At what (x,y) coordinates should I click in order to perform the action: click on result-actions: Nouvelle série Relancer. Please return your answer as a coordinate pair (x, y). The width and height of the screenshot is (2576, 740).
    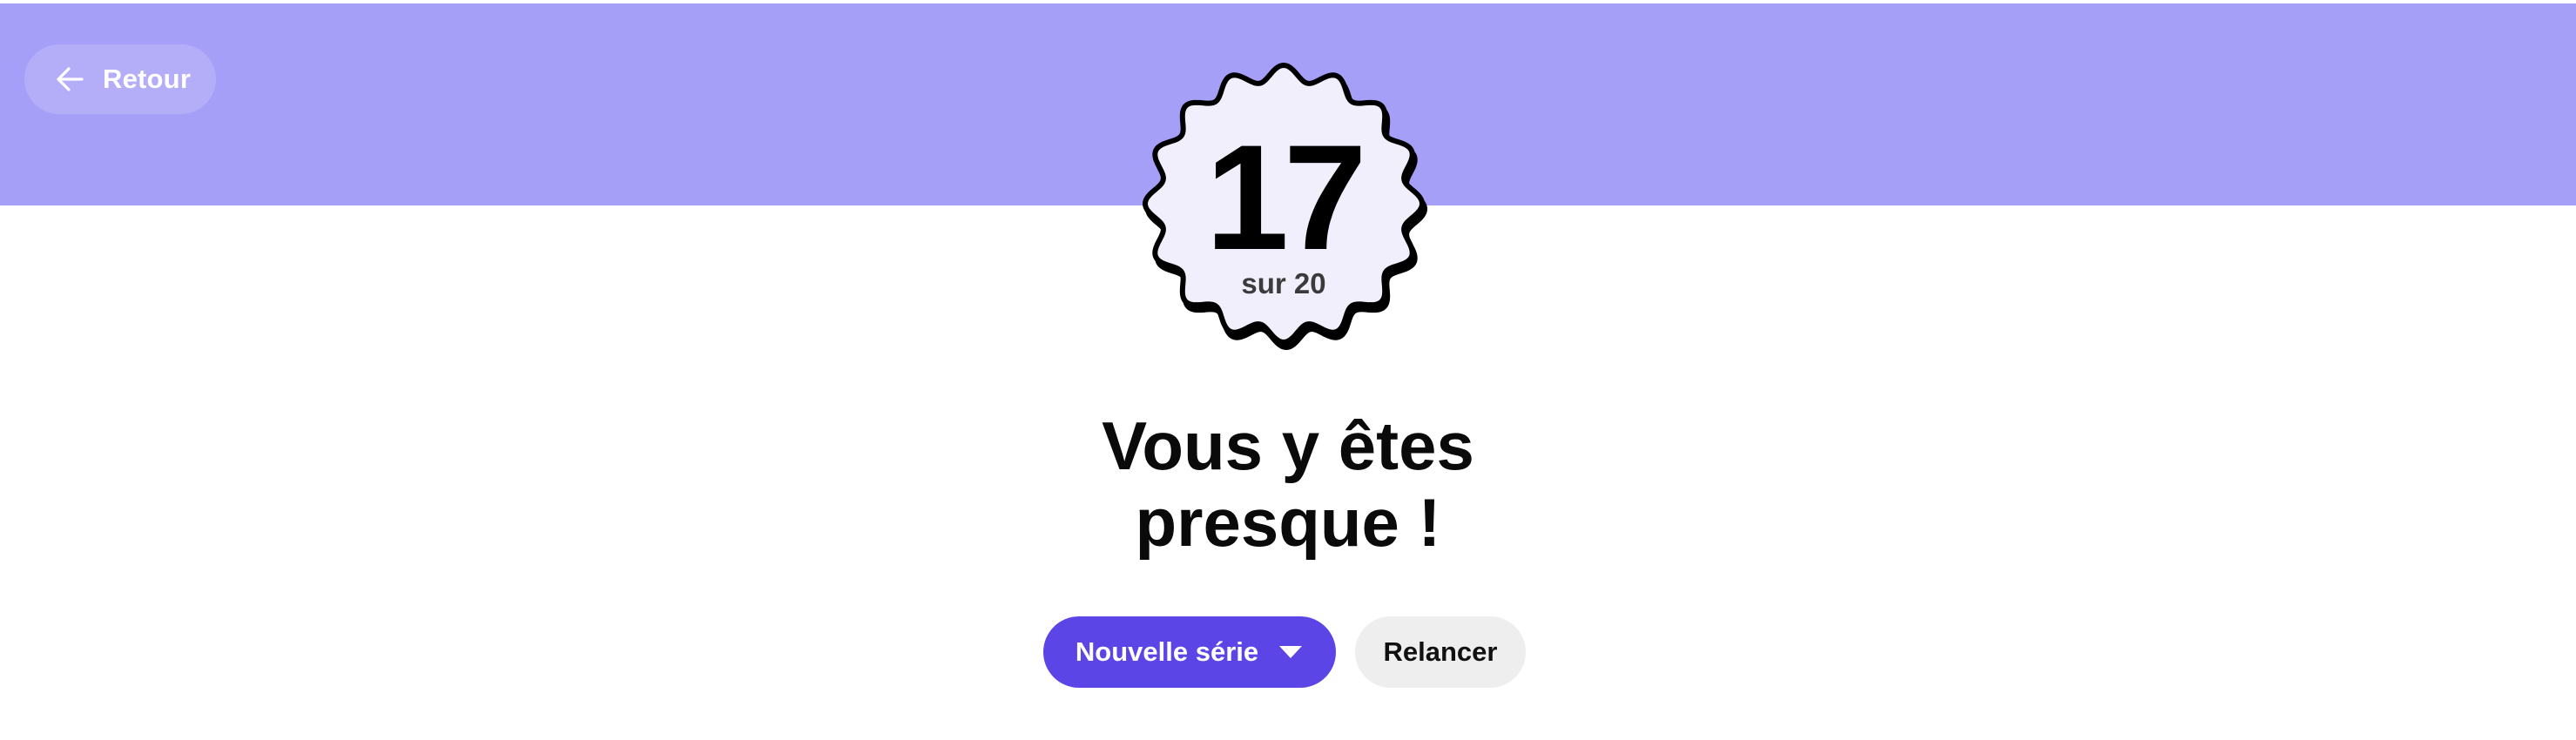
    Looking at the image, I should click on (1285, 652).